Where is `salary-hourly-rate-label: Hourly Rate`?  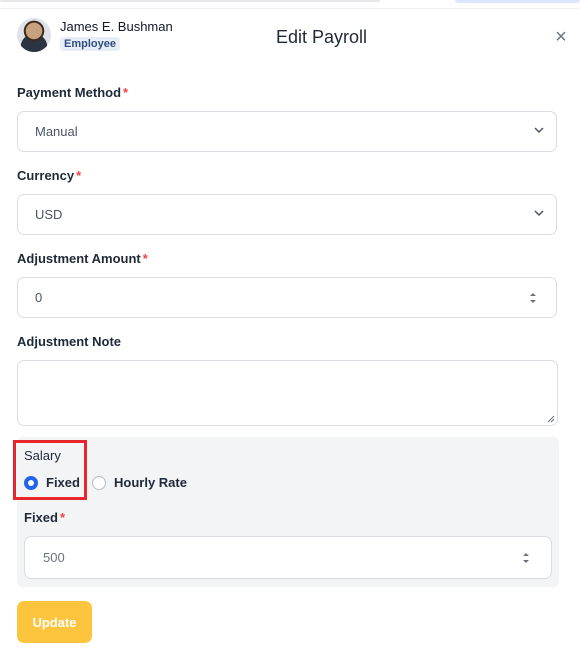
salary-hourly-rate-label: Hourly Rate is located at coordinates (150, 482).